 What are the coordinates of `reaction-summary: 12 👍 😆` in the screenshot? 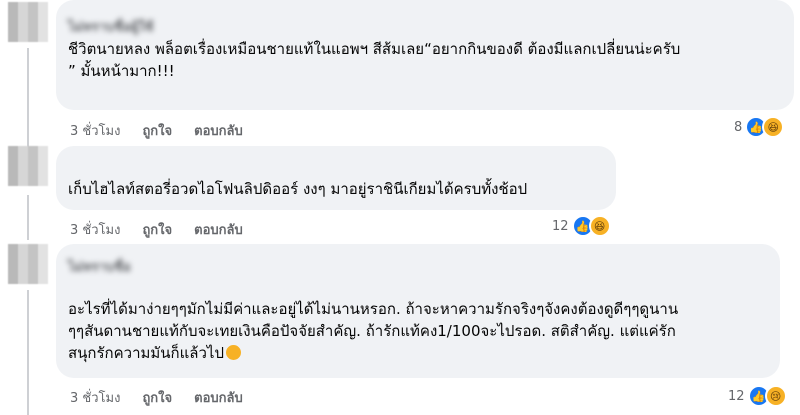 It's located at (581, 226).